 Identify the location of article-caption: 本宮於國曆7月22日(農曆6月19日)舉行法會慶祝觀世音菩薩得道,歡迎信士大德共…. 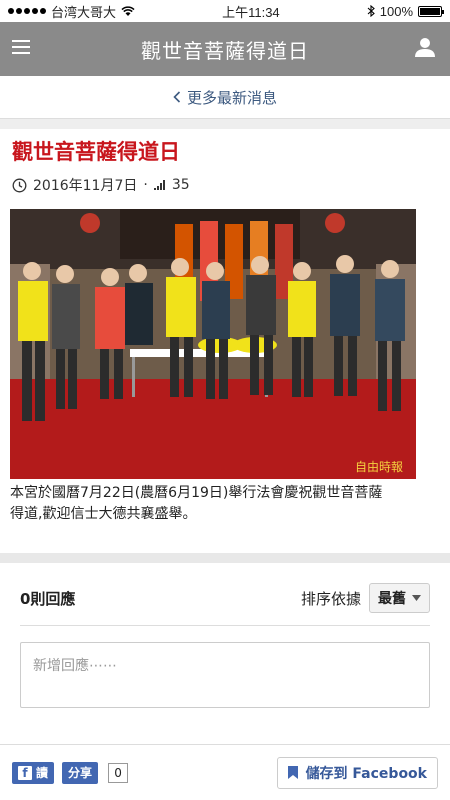
(196, 503).